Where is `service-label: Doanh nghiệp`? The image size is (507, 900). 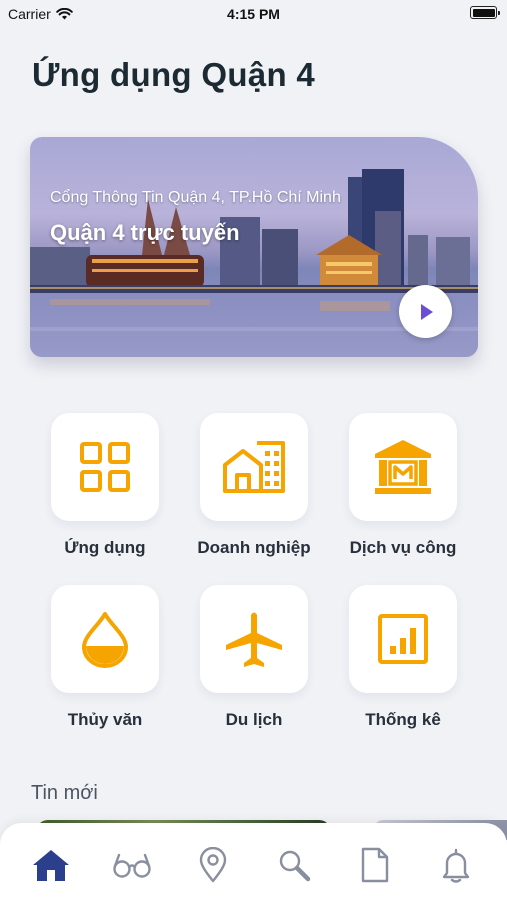 service-label: Doanh nghiệp is located at coordinates (254, 547).